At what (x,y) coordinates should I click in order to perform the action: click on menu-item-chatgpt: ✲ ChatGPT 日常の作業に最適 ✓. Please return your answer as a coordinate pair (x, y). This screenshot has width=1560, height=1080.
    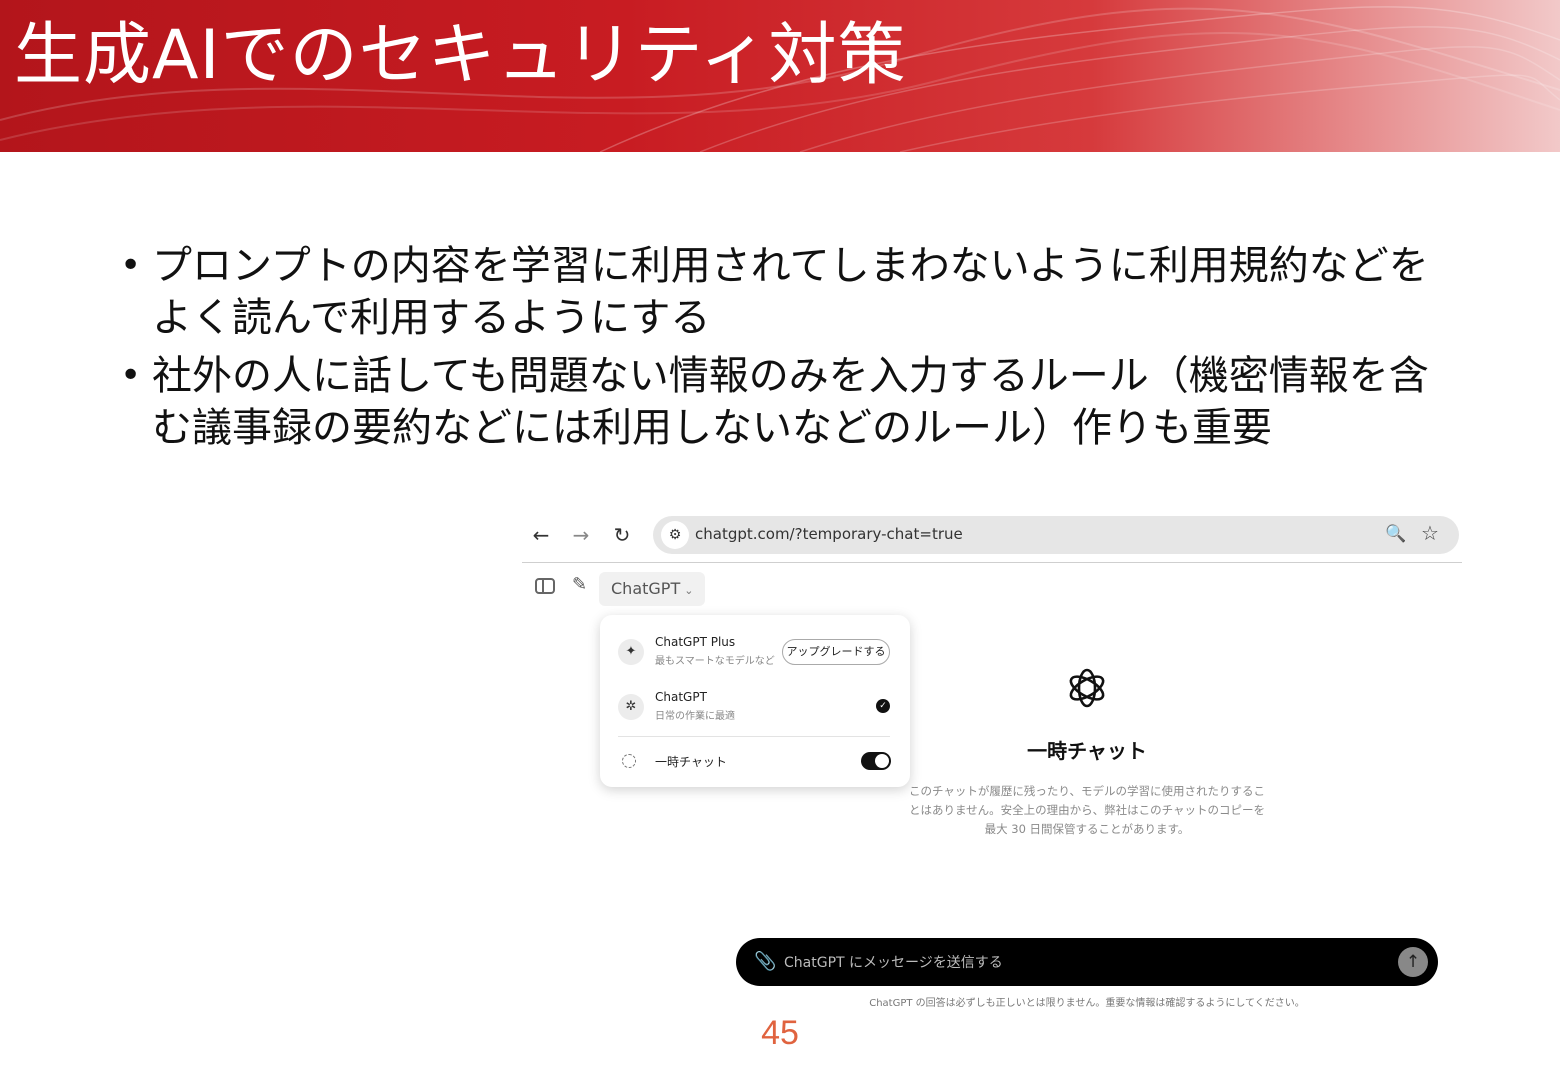
    Looking at the image, I should click on (755, 707).